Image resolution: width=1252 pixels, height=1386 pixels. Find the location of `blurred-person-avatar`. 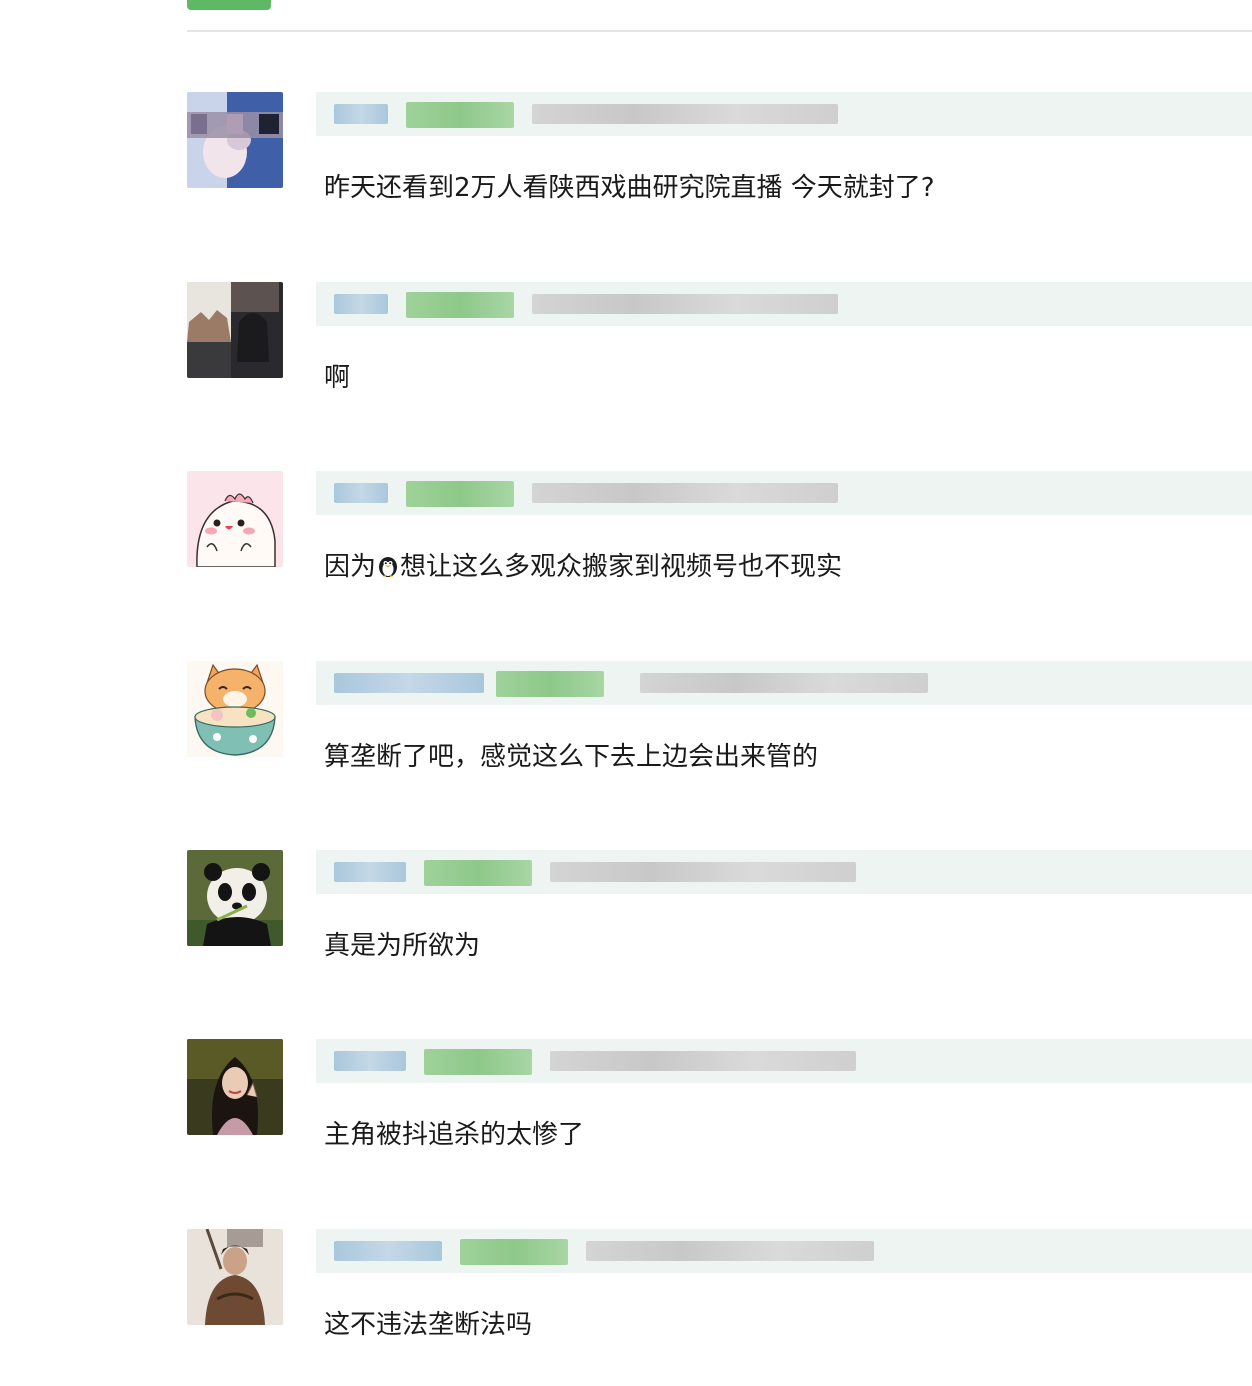

blurred-person-avatar is located at coordinates (235, 140).